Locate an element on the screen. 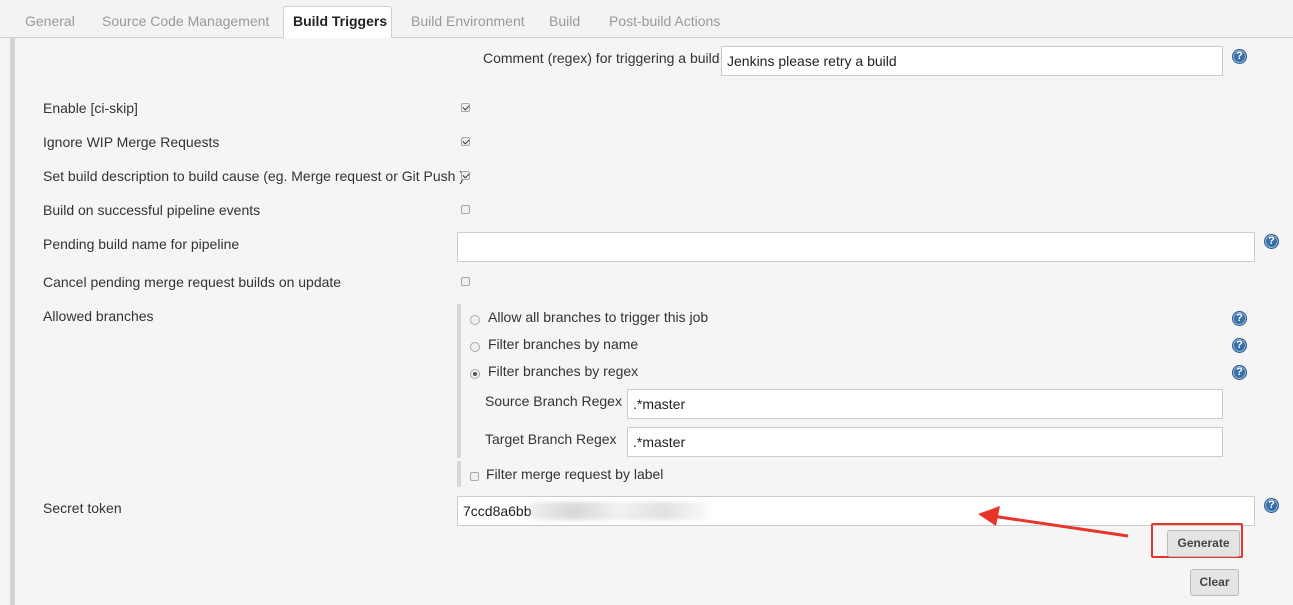 This screenshot has height=605, width=1293. generate-button: Generate is located at coordinates (1203, 543).